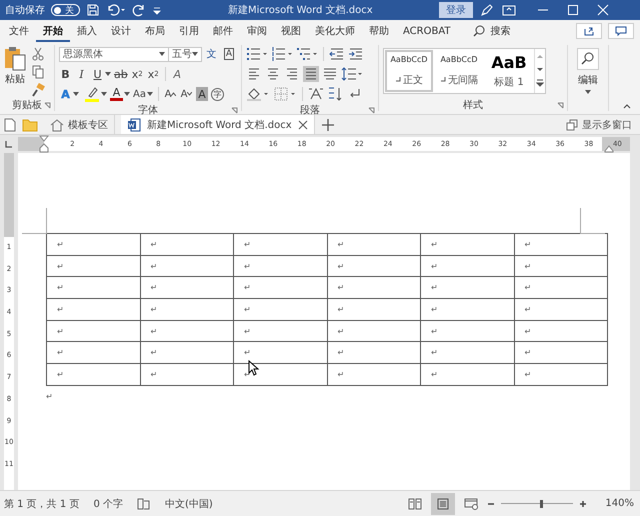 Image resolution: width=640 pixels, height=516 pixels. Describe the element at coordinates (291, 31) in the screenshot. I see `ribbon-tab: 视图` at that location.